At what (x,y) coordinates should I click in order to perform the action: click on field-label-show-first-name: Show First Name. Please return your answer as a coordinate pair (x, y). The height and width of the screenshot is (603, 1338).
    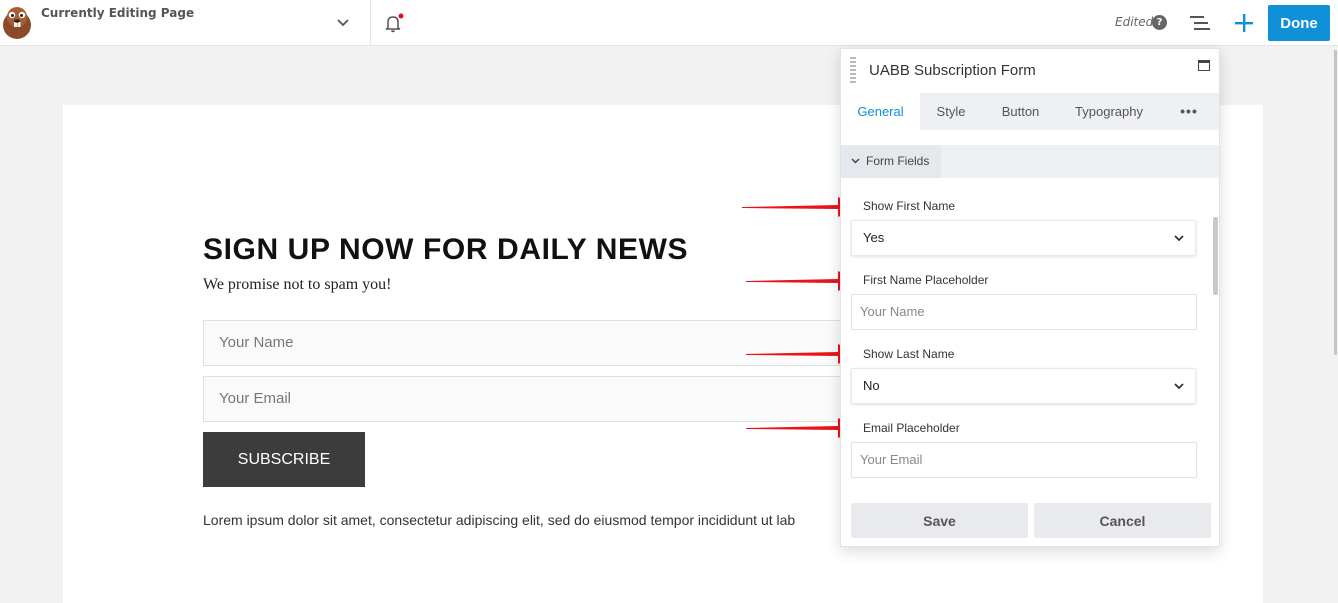
    Looking at the image, I should click on (909, 206).